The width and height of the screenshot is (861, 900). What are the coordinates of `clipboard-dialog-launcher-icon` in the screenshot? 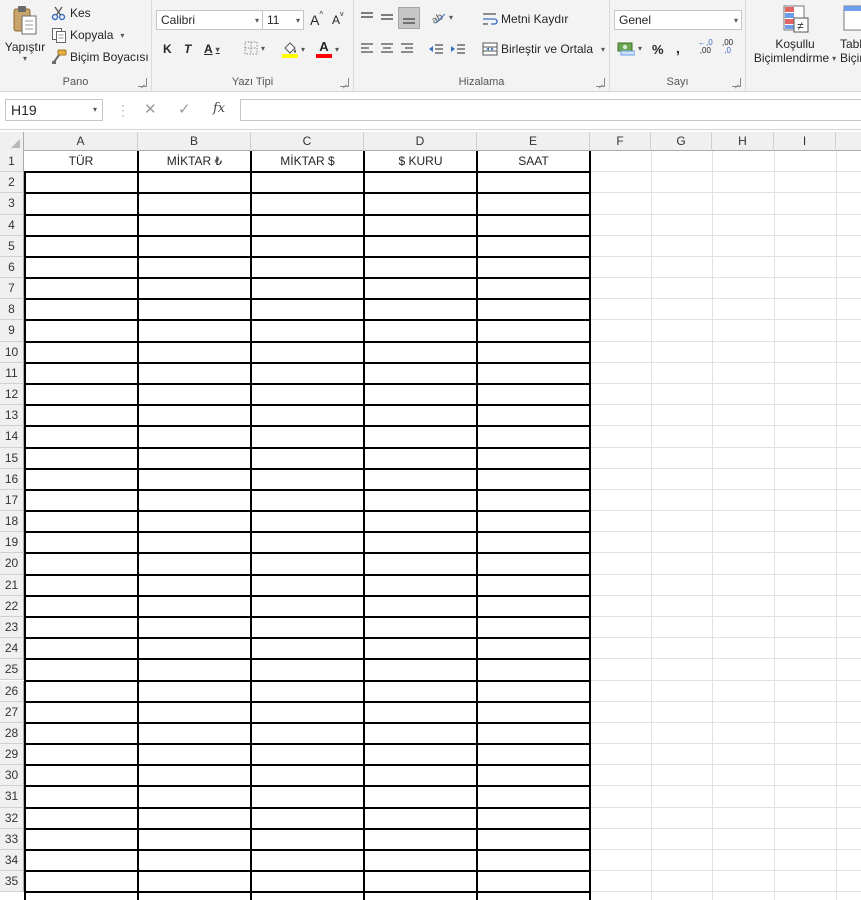 It's located at (142, 82).